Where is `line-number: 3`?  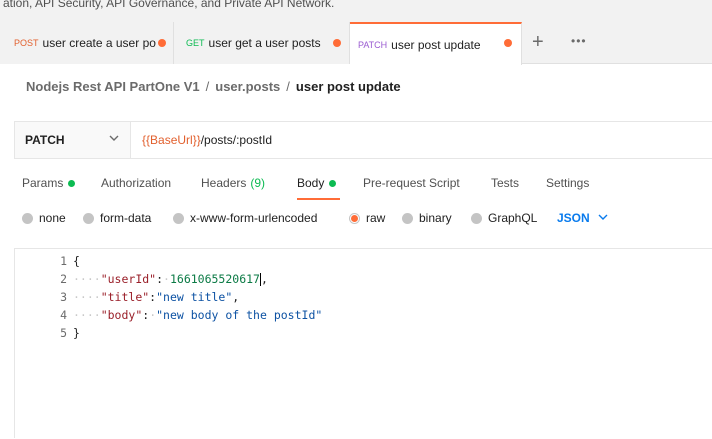
line-number: 3 is located at coordinates (63, 297).